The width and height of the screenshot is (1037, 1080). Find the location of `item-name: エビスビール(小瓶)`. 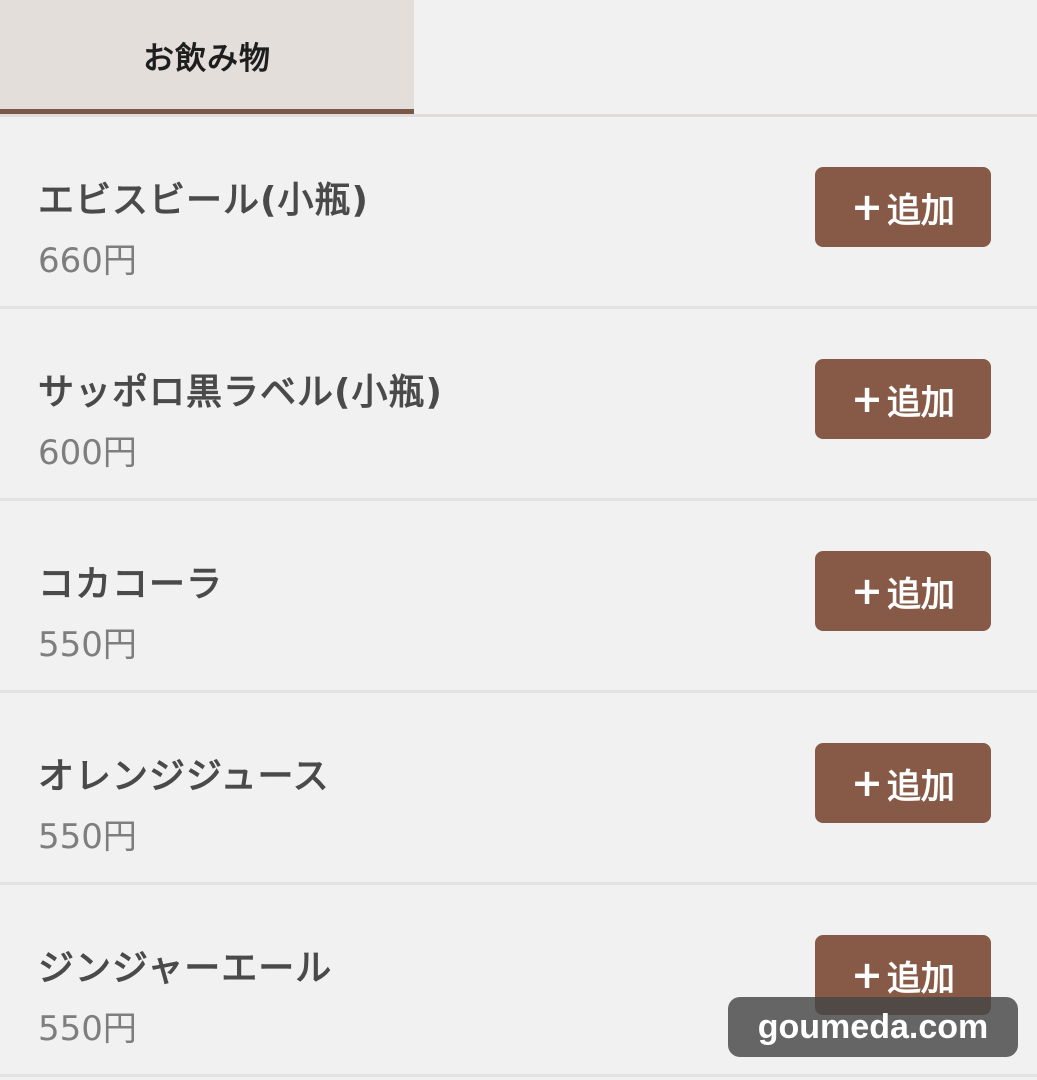

item-name: エビスビール(小瓶) is located at coordinates (203, 200).